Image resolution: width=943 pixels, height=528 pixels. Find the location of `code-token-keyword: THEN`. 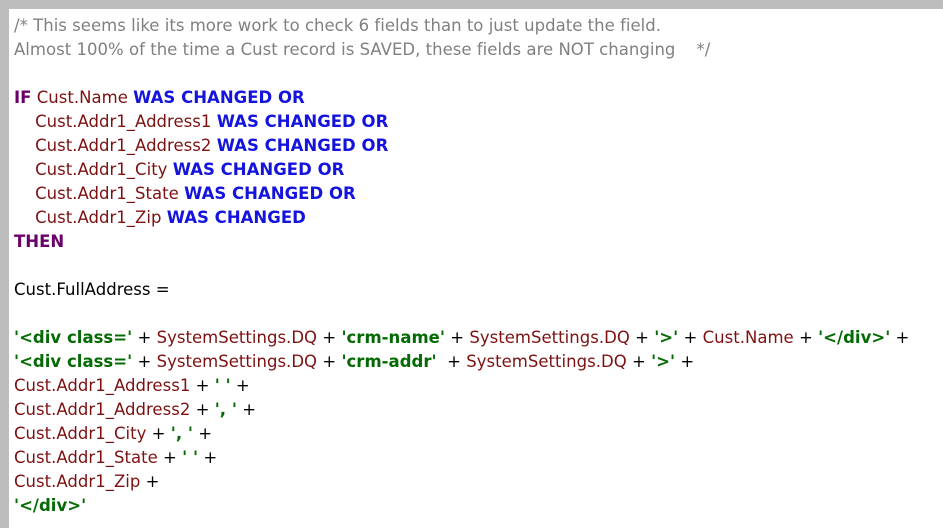

code-token-keyword: THEN is located at coordinates (39, 241).